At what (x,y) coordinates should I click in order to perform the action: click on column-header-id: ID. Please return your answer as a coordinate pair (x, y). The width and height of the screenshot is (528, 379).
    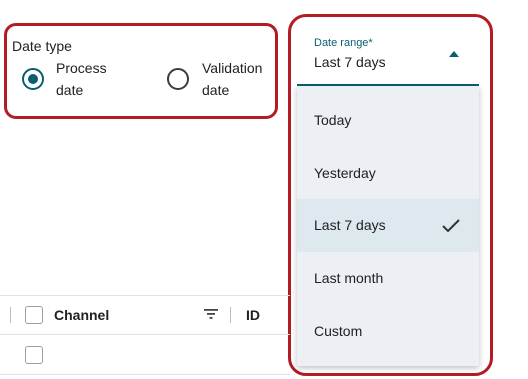
    Looking at the image, I should click on (253, 315).